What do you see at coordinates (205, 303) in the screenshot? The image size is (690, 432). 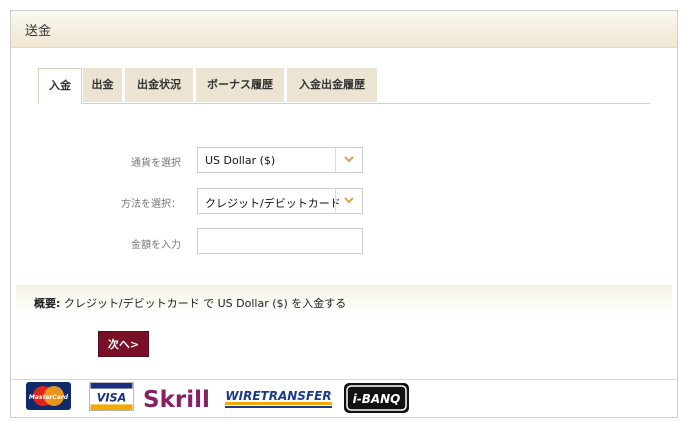 I see `summary-description: クレジット/デビットカード で US Dollar ($) を入金する` at bounding box center [205, 303].